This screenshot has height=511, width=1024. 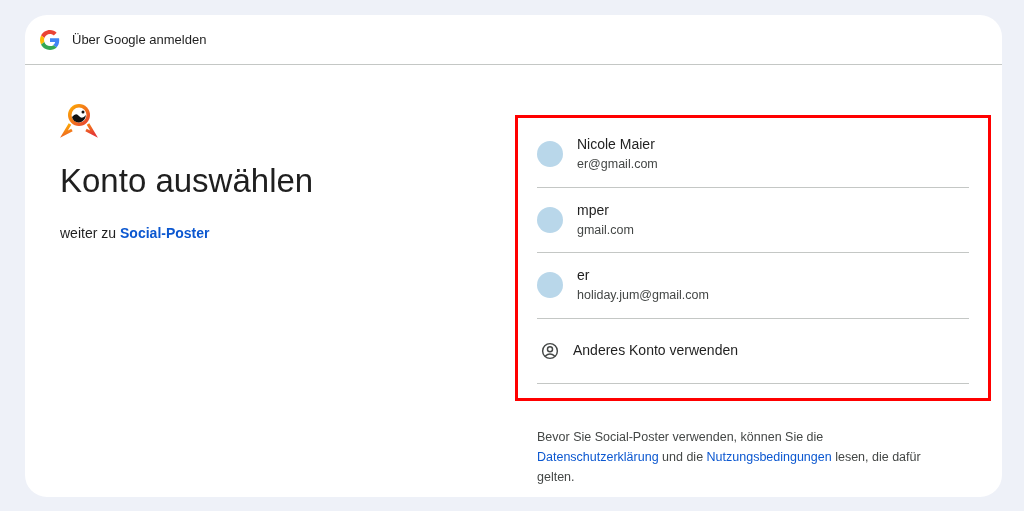 I want to click on subtitle-text: weiter zu, so click(x=88, y=234).